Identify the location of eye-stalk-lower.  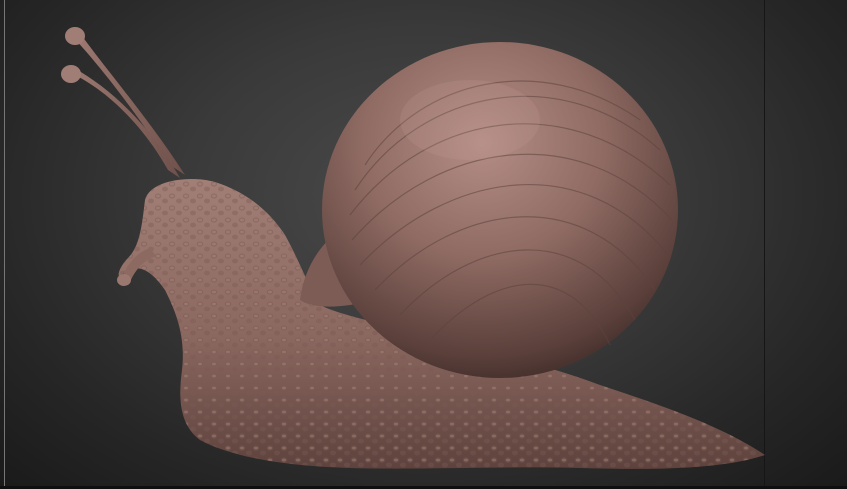
(120, 121).